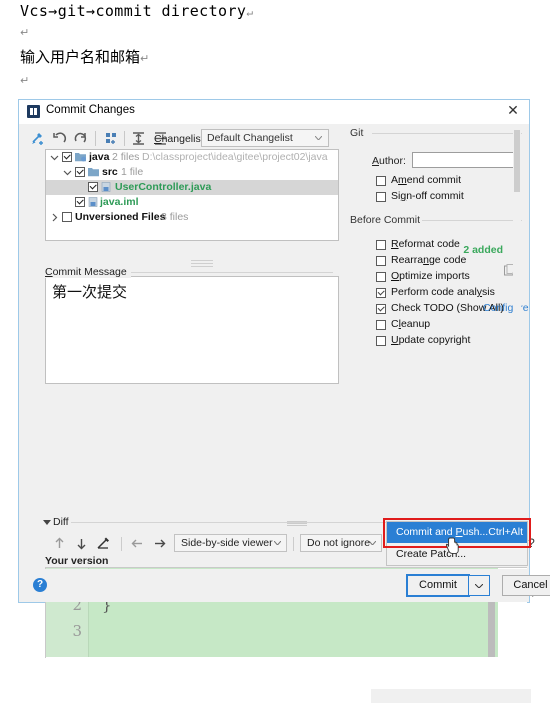 The width and height of the screenshot is (550, 703). Describe the element at coordinates (297, 523) in the screenshot. I see `diff-splitter-handle` at that location.